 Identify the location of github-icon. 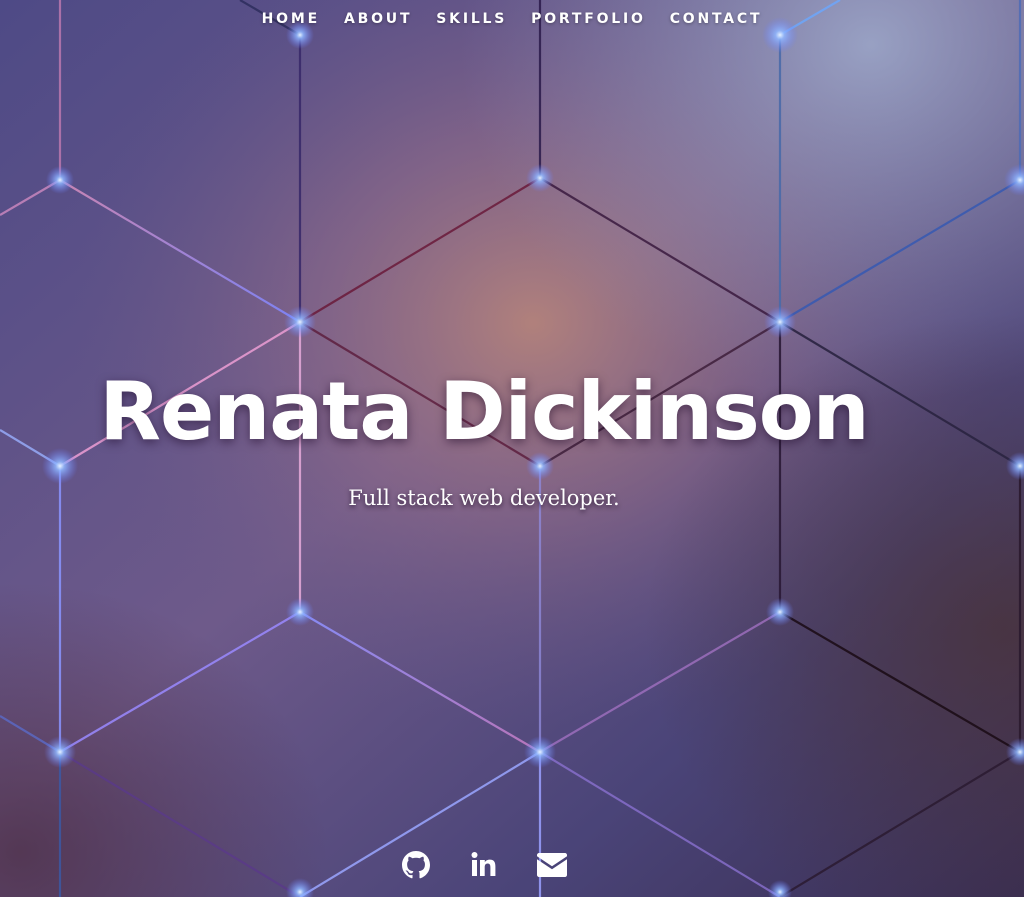
(416, 865).